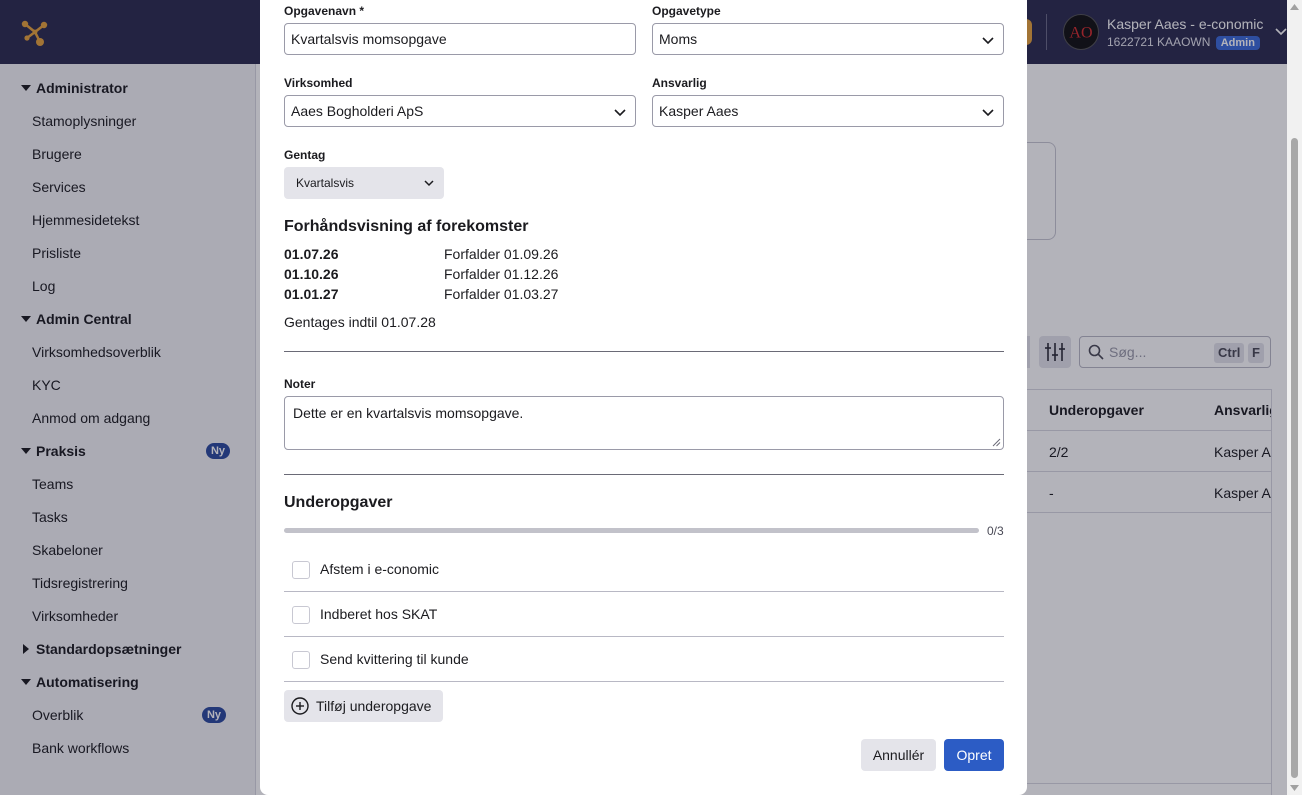 The width and height of the screenshot is (1302, 795). I want to click on task-type-select: Moms, so click(828, 39).